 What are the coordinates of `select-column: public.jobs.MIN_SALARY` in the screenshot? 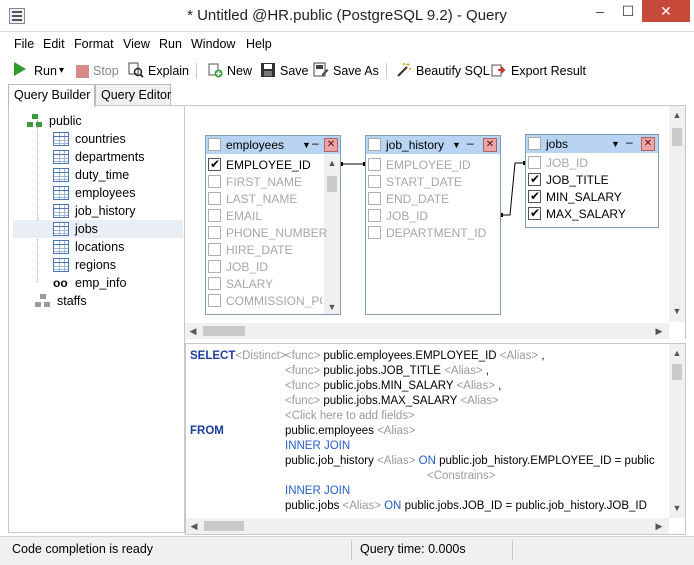 It's located at (388, 386).